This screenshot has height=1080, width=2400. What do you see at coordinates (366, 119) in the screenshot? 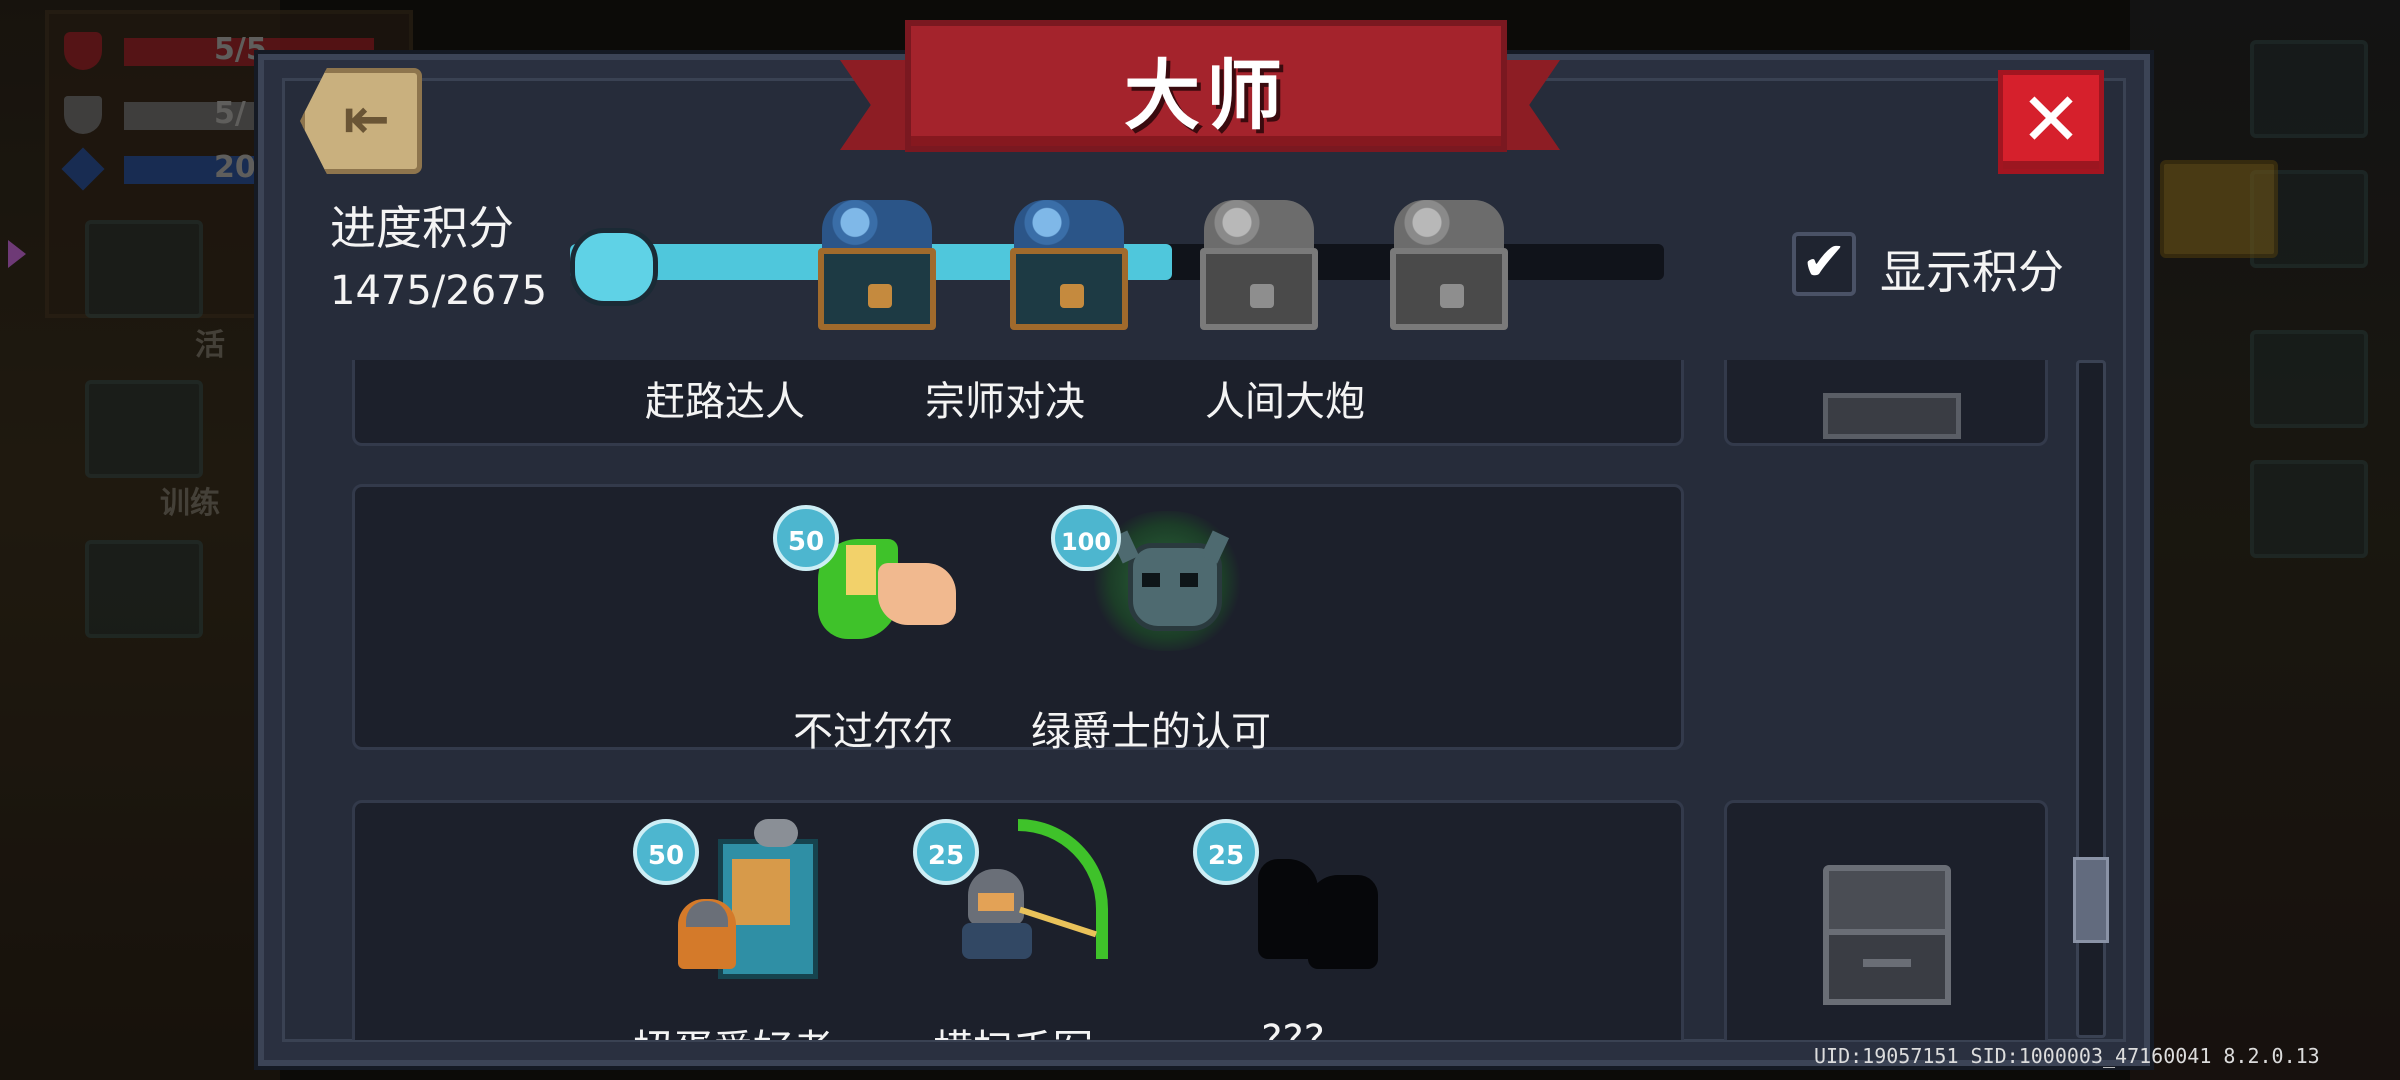
I see `back-arrow-icon: ⇤` at bounding box center [366, 119].